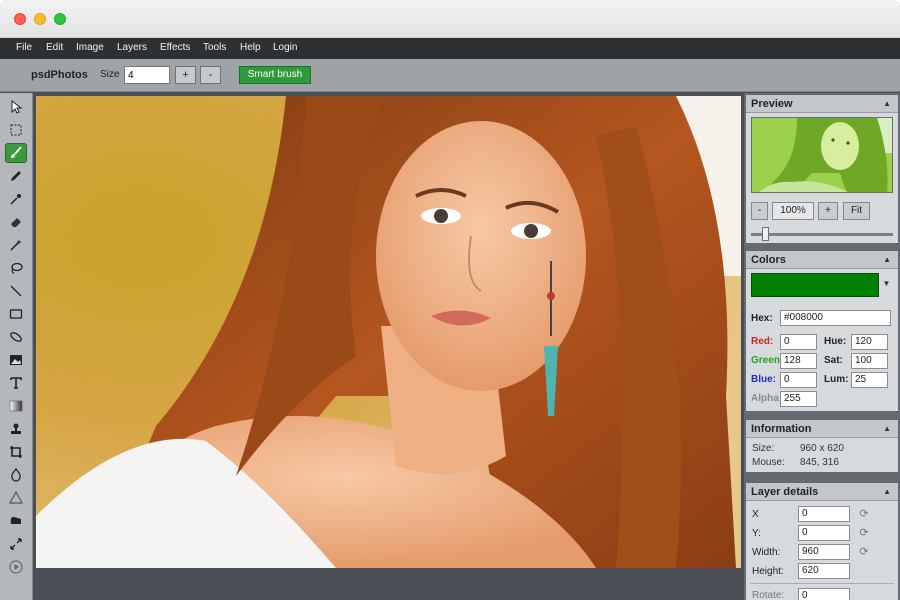 The image size is (900, 600). I want to click on sat-input: 100, so click(869, 361).